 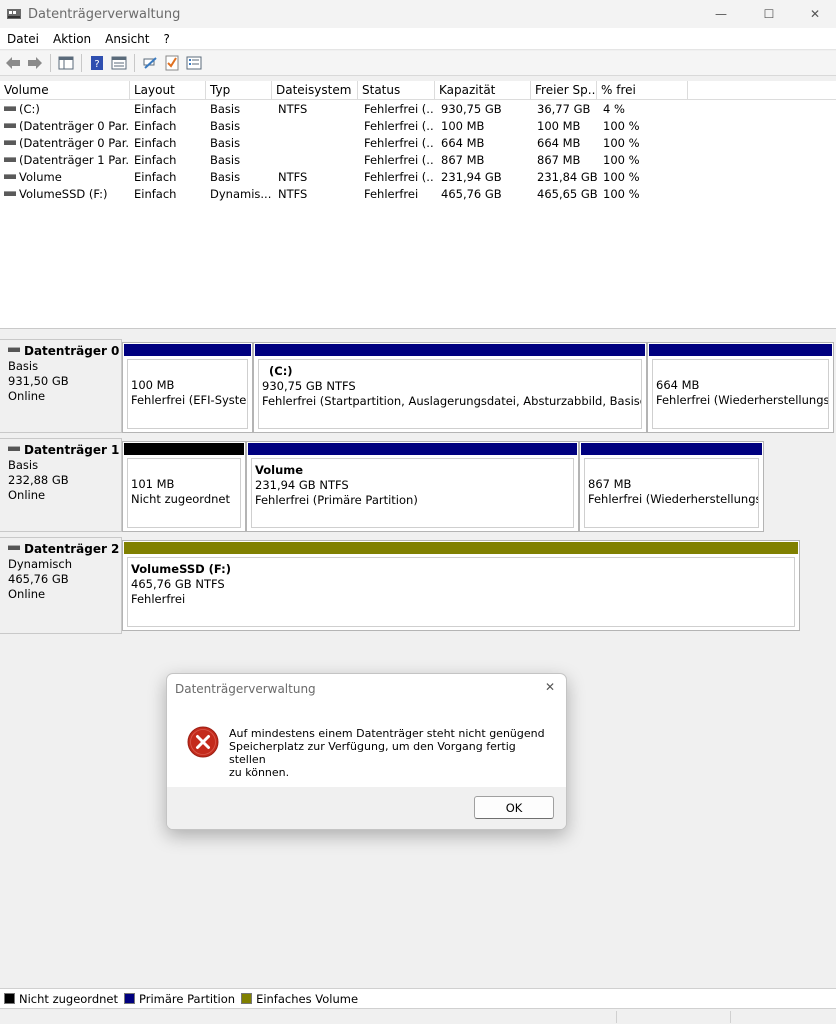 I want to click on maximize-button: ☐, so click(x=769, y=14).